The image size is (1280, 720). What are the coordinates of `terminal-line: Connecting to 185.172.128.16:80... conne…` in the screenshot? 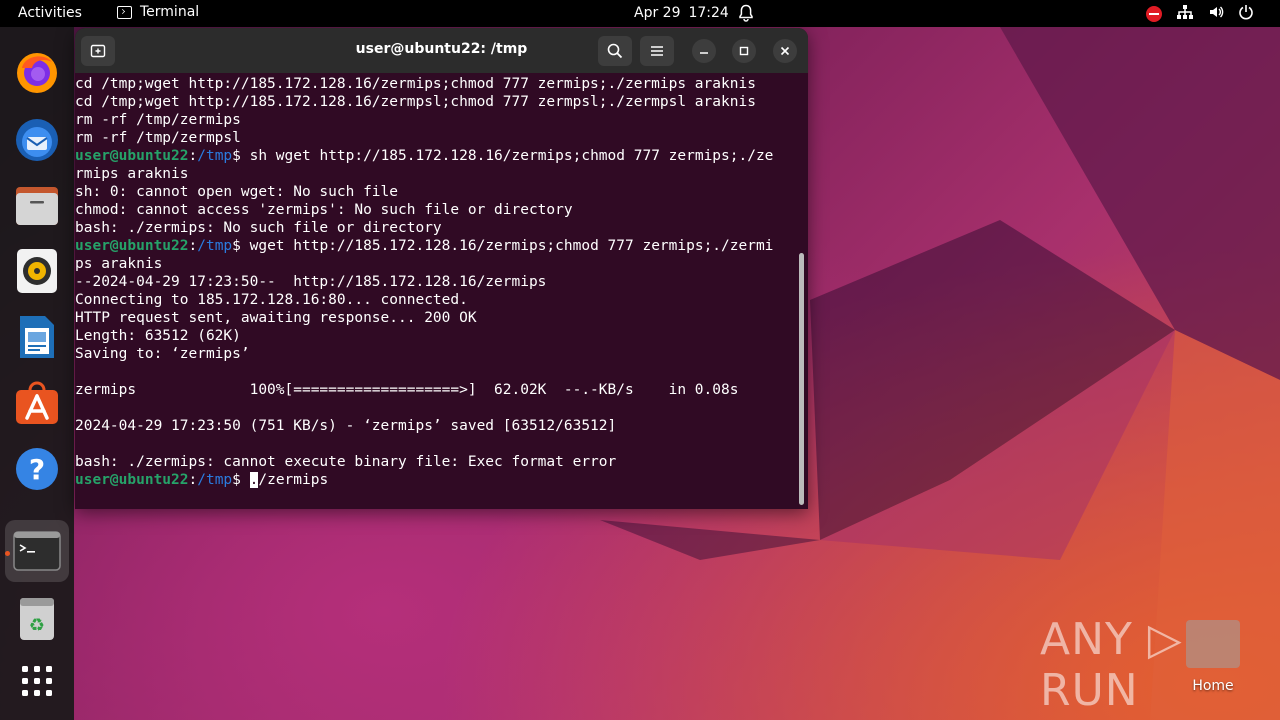 It's located at (441, 300).